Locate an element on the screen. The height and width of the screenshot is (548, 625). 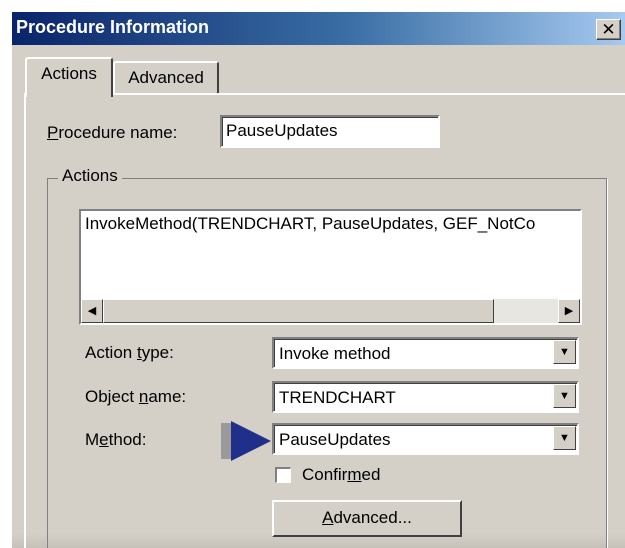
scroll-left-button: ◀ is located at coordinates (92, 311).